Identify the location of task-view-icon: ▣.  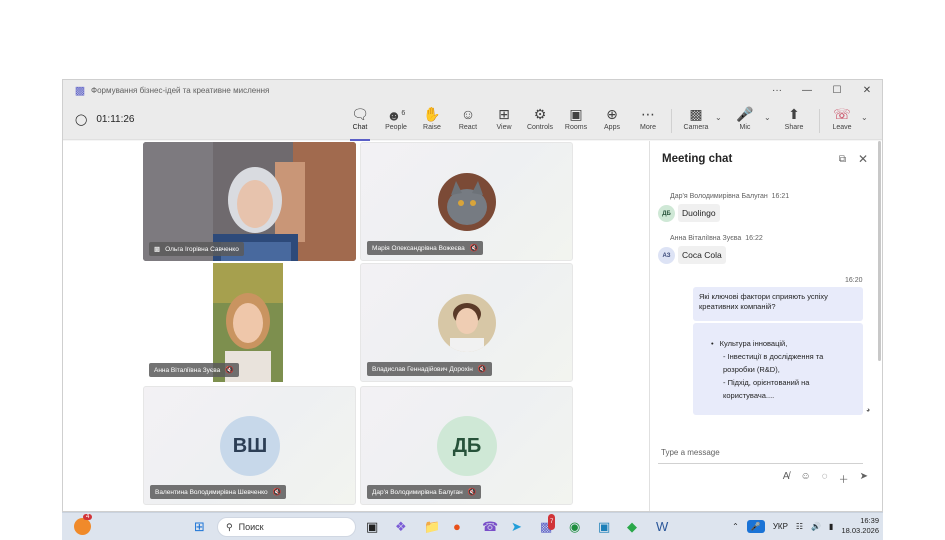
(372, 527).